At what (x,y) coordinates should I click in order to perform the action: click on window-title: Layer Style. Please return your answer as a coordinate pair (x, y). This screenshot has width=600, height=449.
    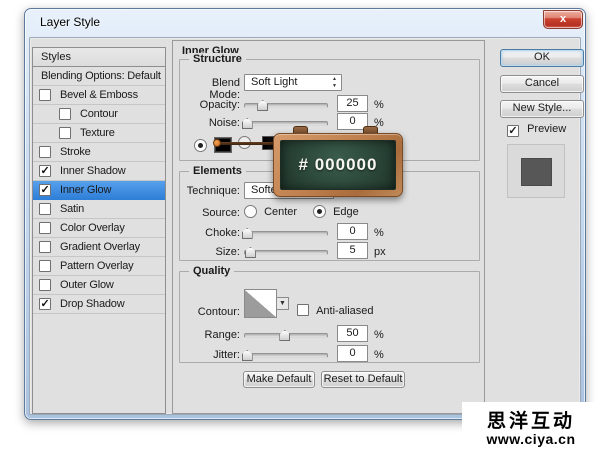
    Looking at the image, I should click on (70, 22).